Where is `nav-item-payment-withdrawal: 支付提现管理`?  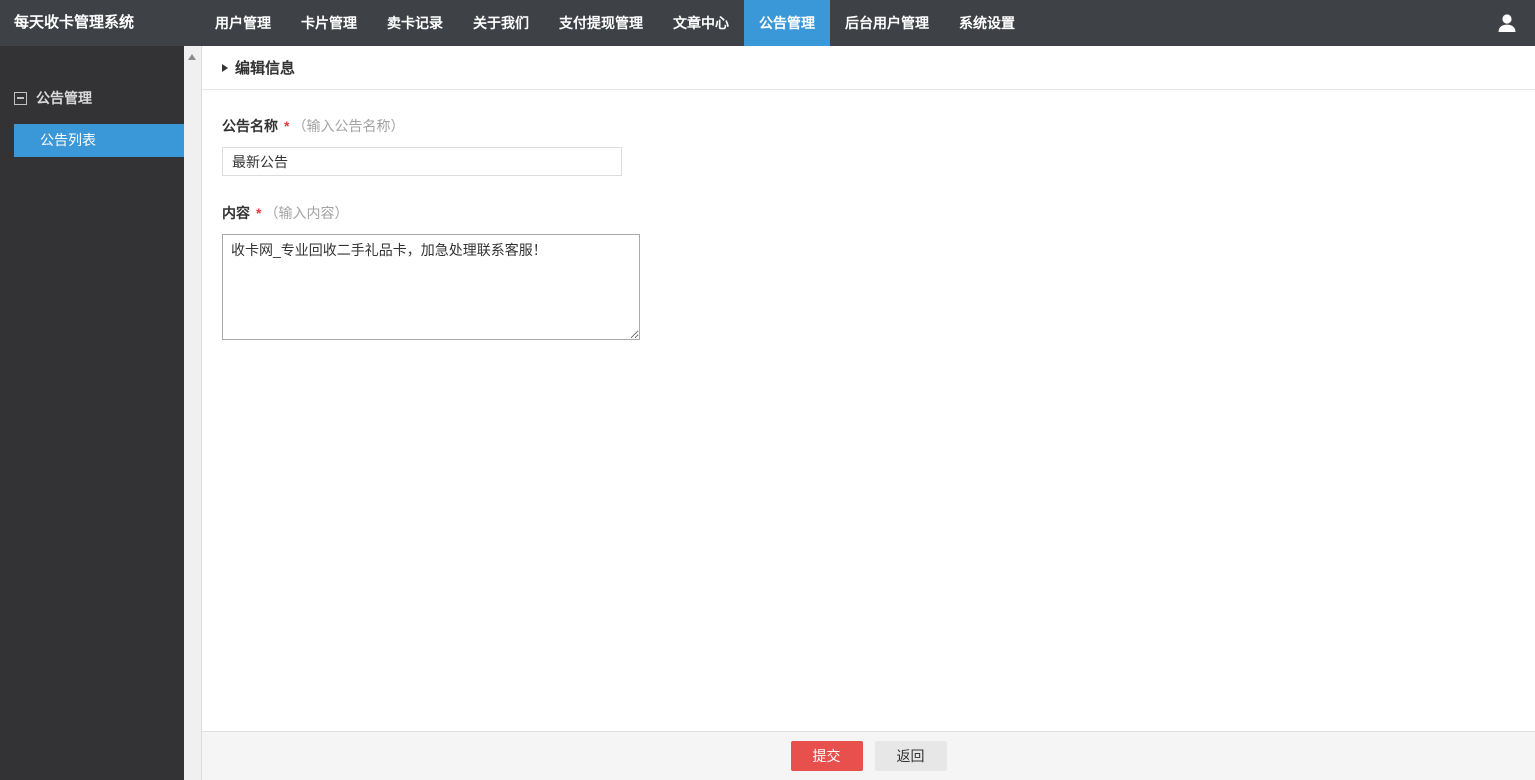
nav-item-payment-withdrawal: 支付提现管理 is located at coordinates (601, 23).